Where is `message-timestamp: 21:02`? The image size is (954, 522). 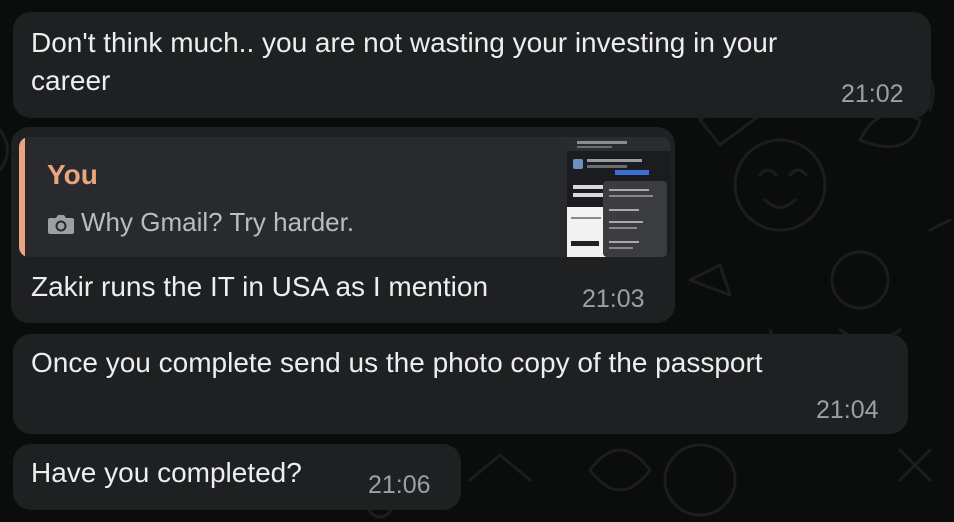
message-timestamp: 21:02 is located at coordinates (872, 94).